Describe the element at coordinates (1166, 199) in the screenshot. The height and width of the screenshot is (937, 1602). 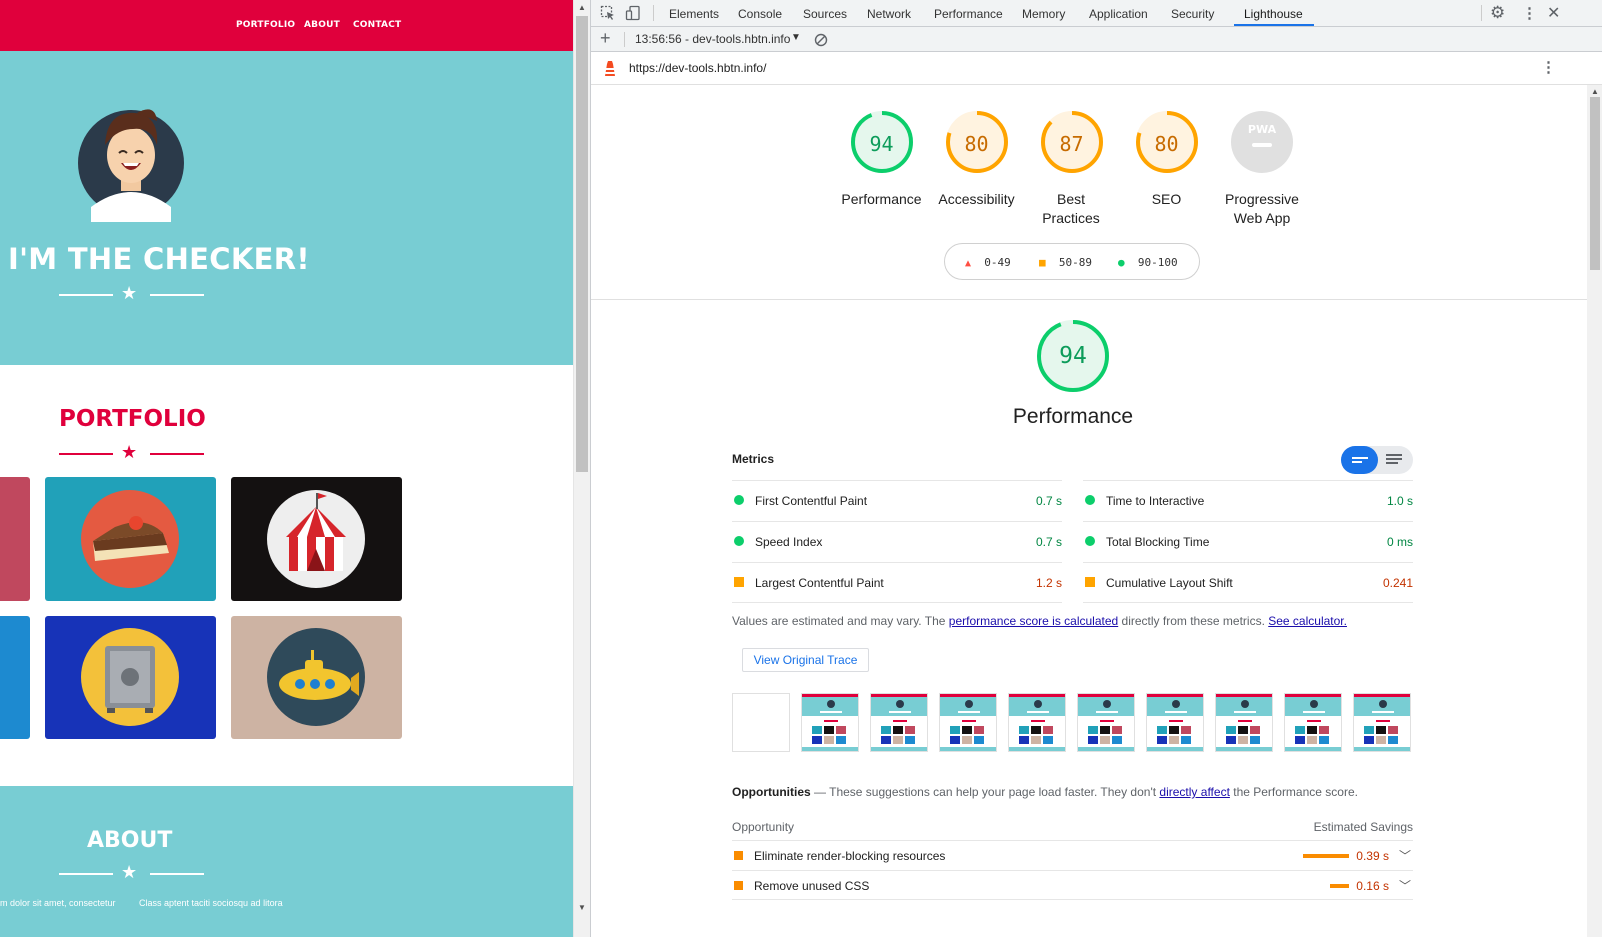
I see `gauge-seo-label: SEO` at that location.